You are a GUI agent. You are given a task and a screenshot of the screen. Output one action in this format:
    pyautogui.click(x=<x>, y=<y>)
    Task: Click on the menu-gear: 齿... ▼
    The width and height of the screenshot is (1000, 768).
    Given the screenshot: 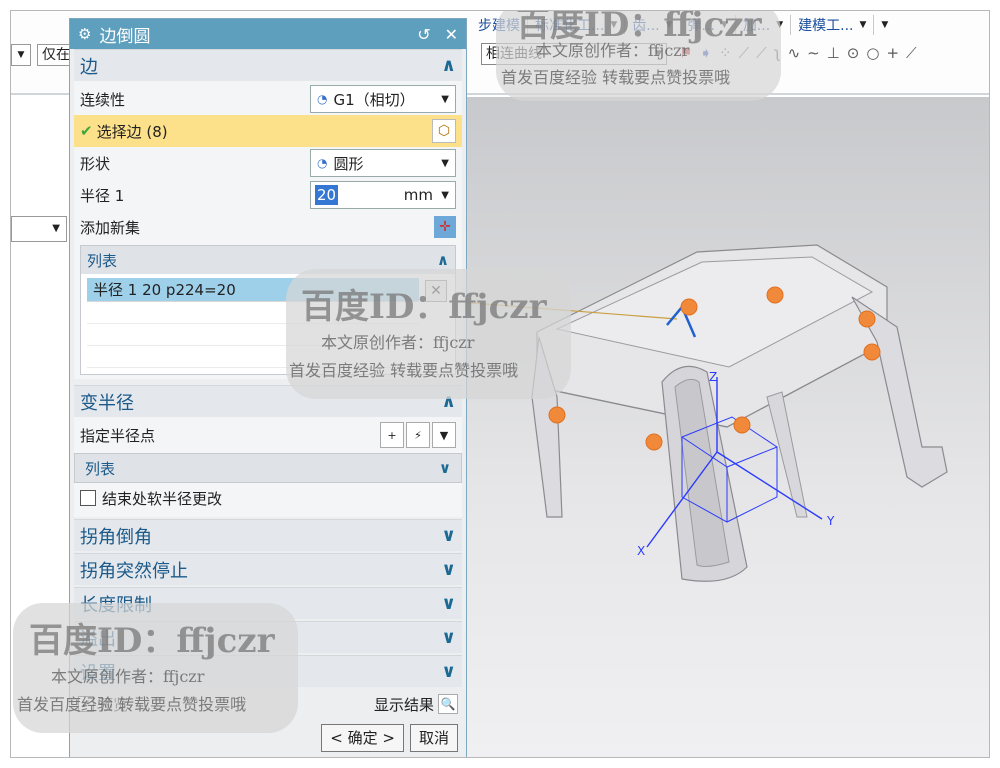 What is the action you would take?
    pyautogui.click(x=653, y=25)
    